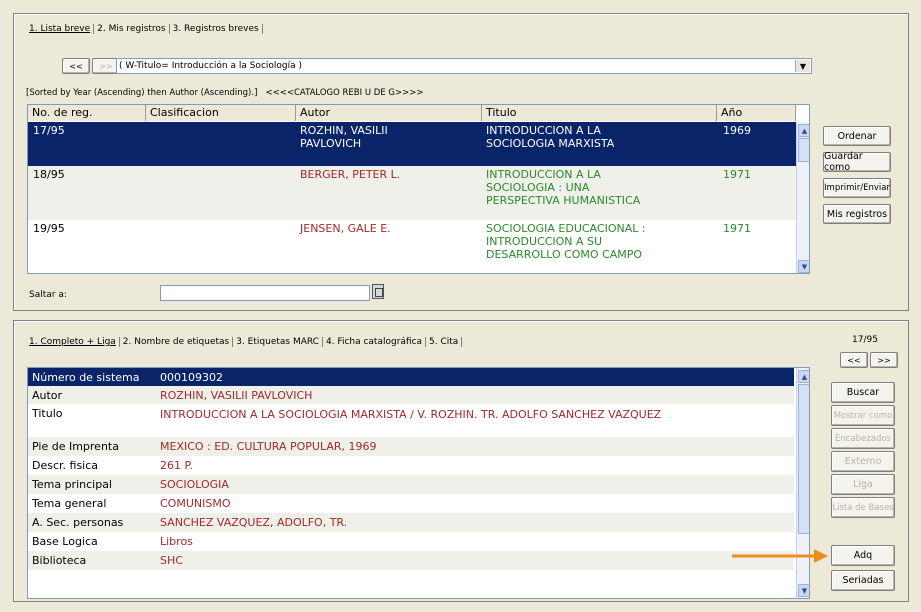  Describe the element at coordinates (59, 560) in the screenshot. I see `field-label: Biblioteca` at that location.